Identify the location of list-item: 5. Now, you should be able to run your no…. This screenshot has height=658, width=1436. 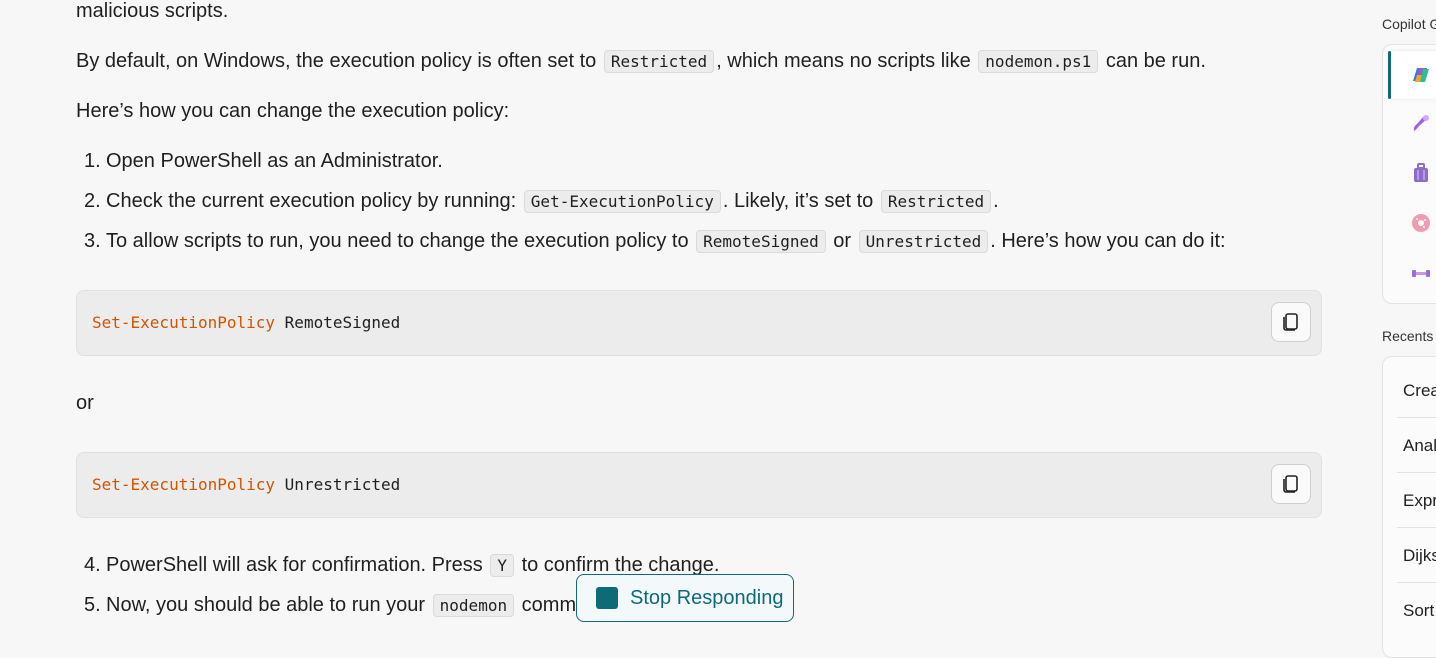
(336, 605).